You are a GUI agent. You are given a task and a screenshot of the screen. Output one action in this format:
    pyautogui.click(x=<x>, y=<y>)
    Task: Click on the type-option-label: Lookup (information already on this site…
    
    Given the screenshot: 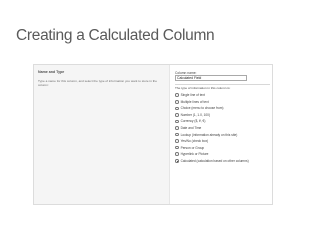 What is the action you would take?
    pyautogui.click(x=209, y=134)
    